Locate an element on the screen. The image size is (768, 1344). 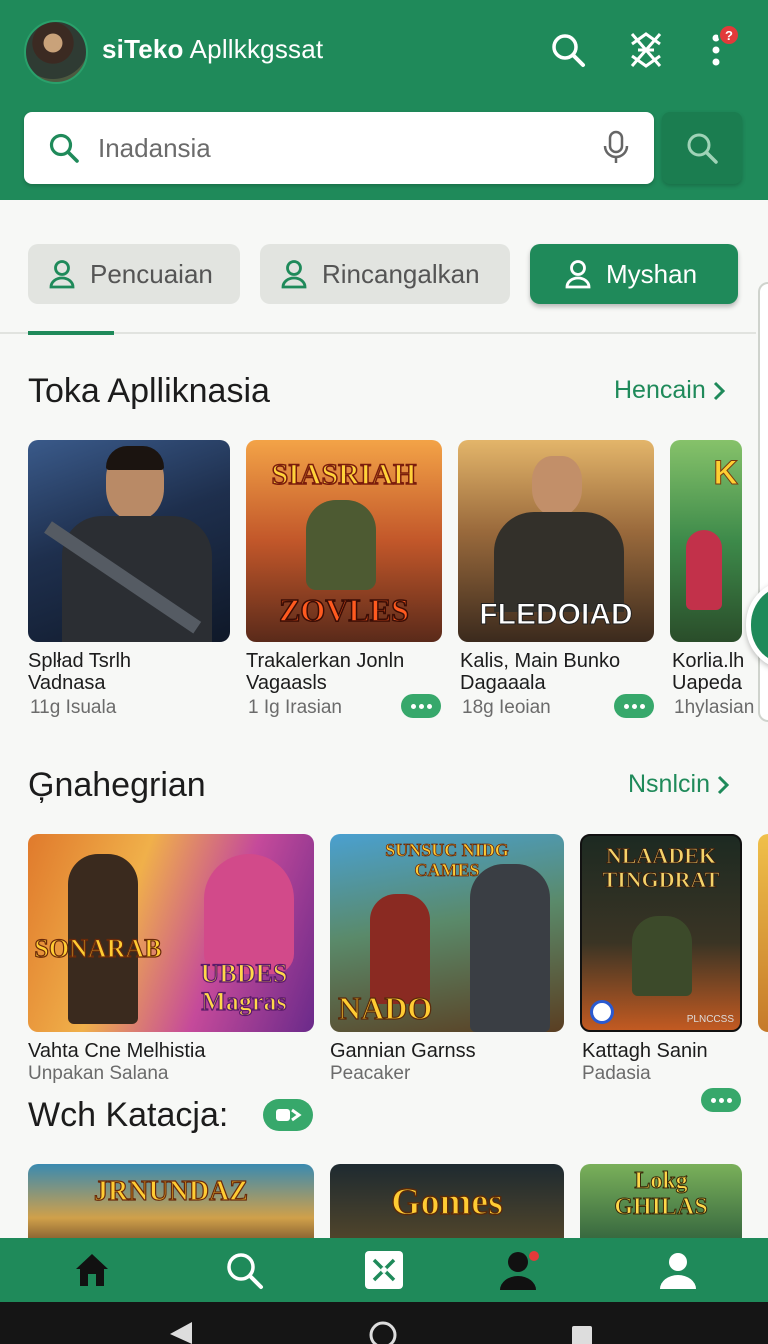
notification-person-icon is located at coordinates (520, 1270).